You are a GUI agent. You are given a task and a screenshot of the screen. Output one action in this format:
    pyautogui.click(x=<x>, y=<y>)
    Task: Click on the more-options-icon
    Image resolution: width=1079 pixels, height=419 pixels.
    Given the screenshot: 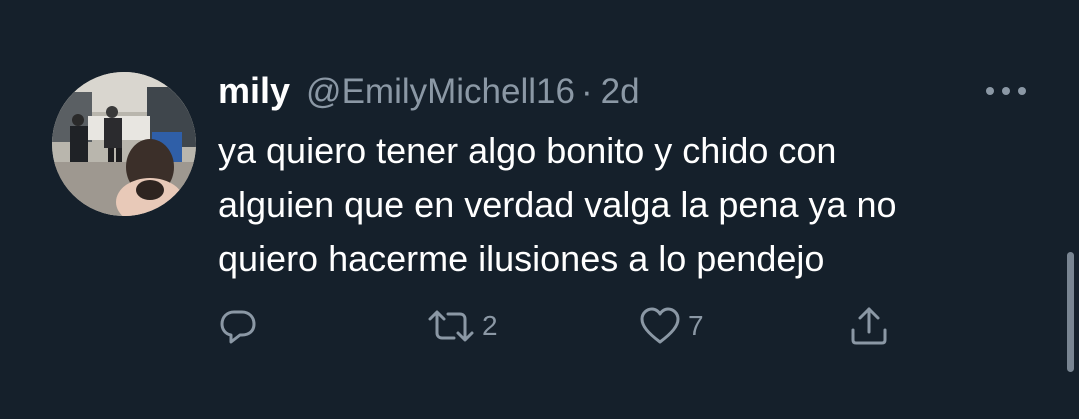 What is the action you would take?
    pyautogui.click(x=1006, y=91)
    